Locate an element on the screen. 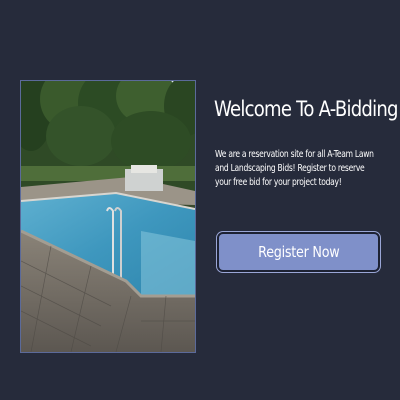  page-title: Welcome To A-Bidding is located at coordinates (306, 109).